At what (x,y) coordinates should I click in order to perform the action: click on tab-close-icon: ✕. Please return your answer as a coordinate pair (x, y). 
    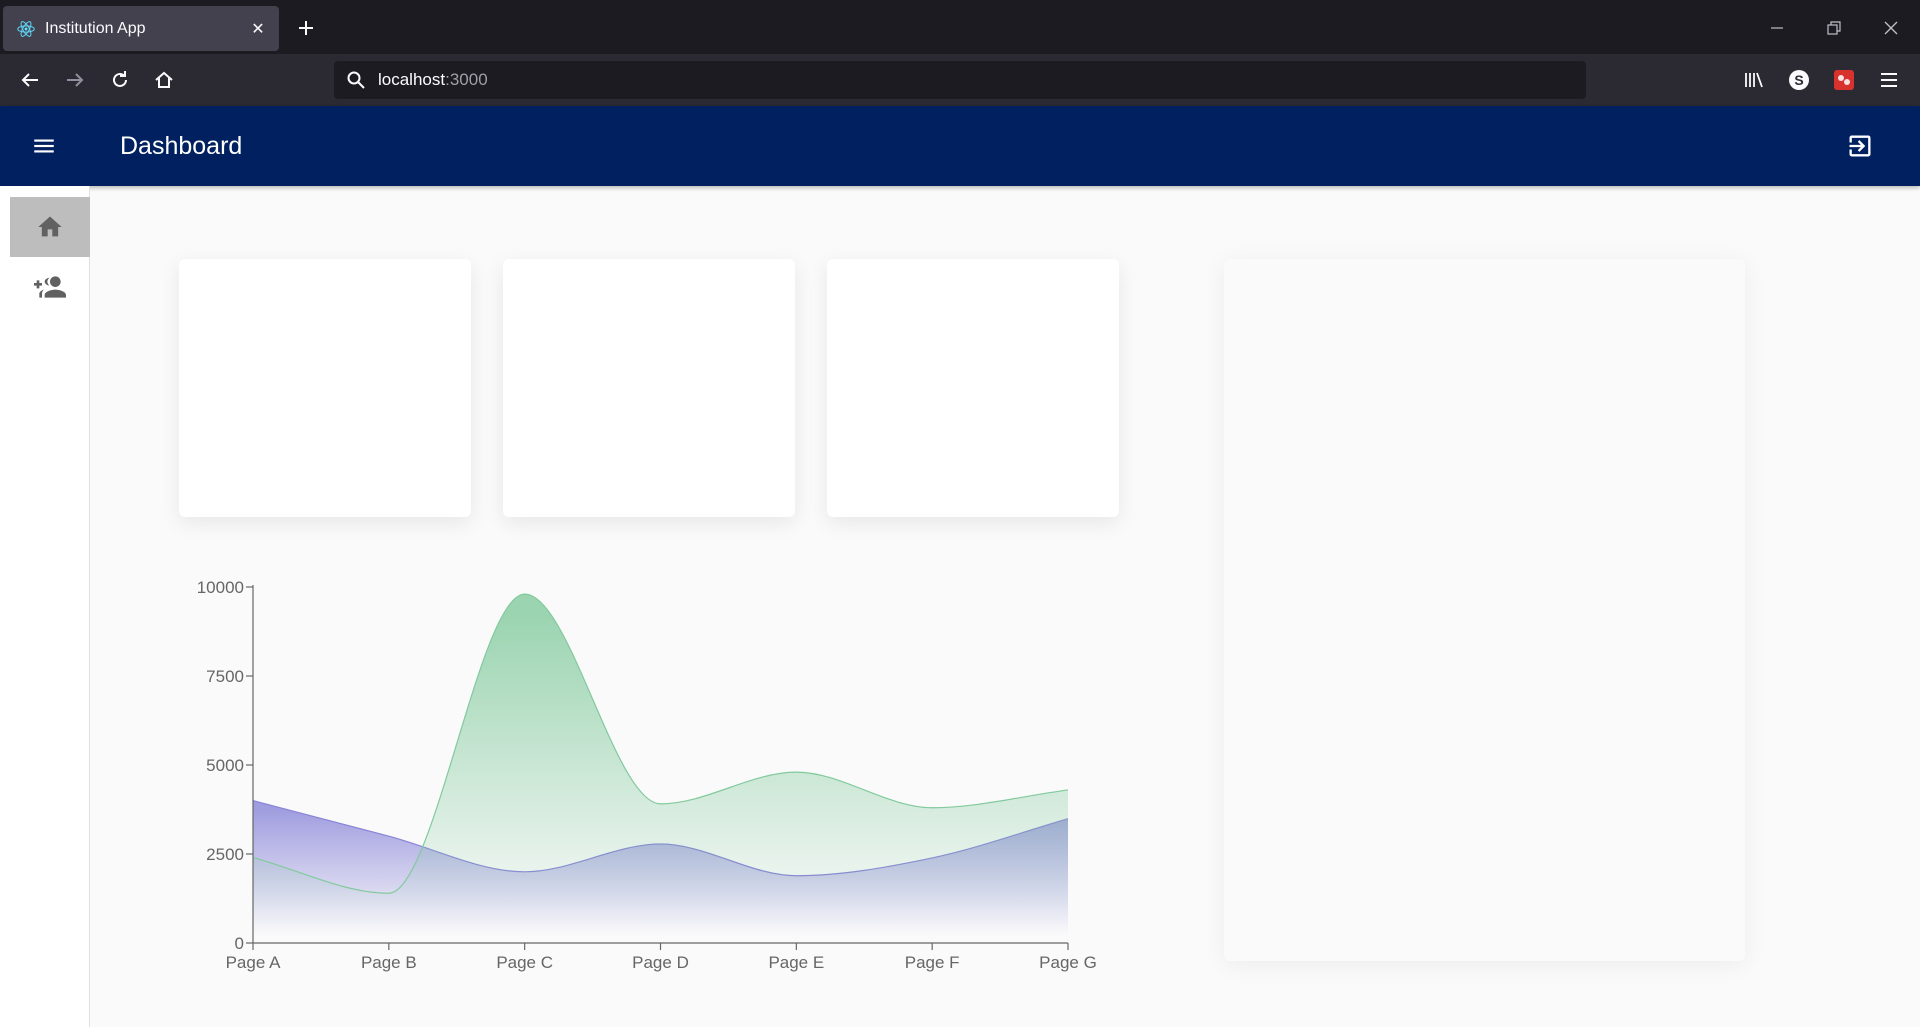
    Looking at the image, I should click on (258, 29).